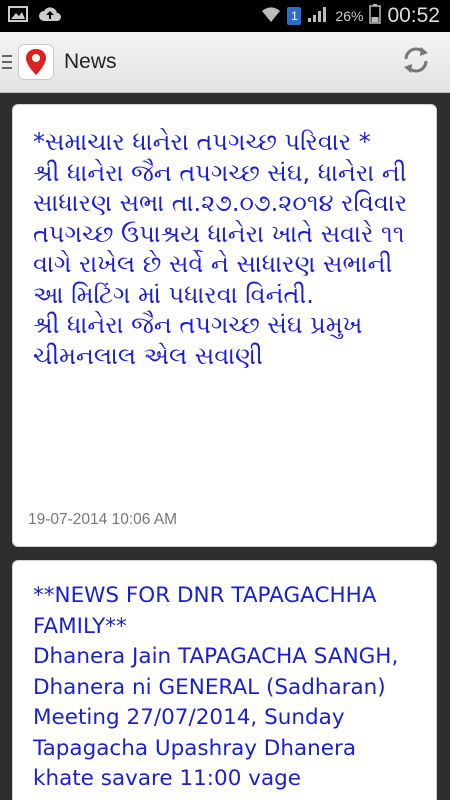 Image resolution: width=450 pixels, height=800 pixels. Describe the element at coordinates (103, 519) in the screenshot. I see `news-timestamp: 19-07-2014 10:06 AM` at that location.